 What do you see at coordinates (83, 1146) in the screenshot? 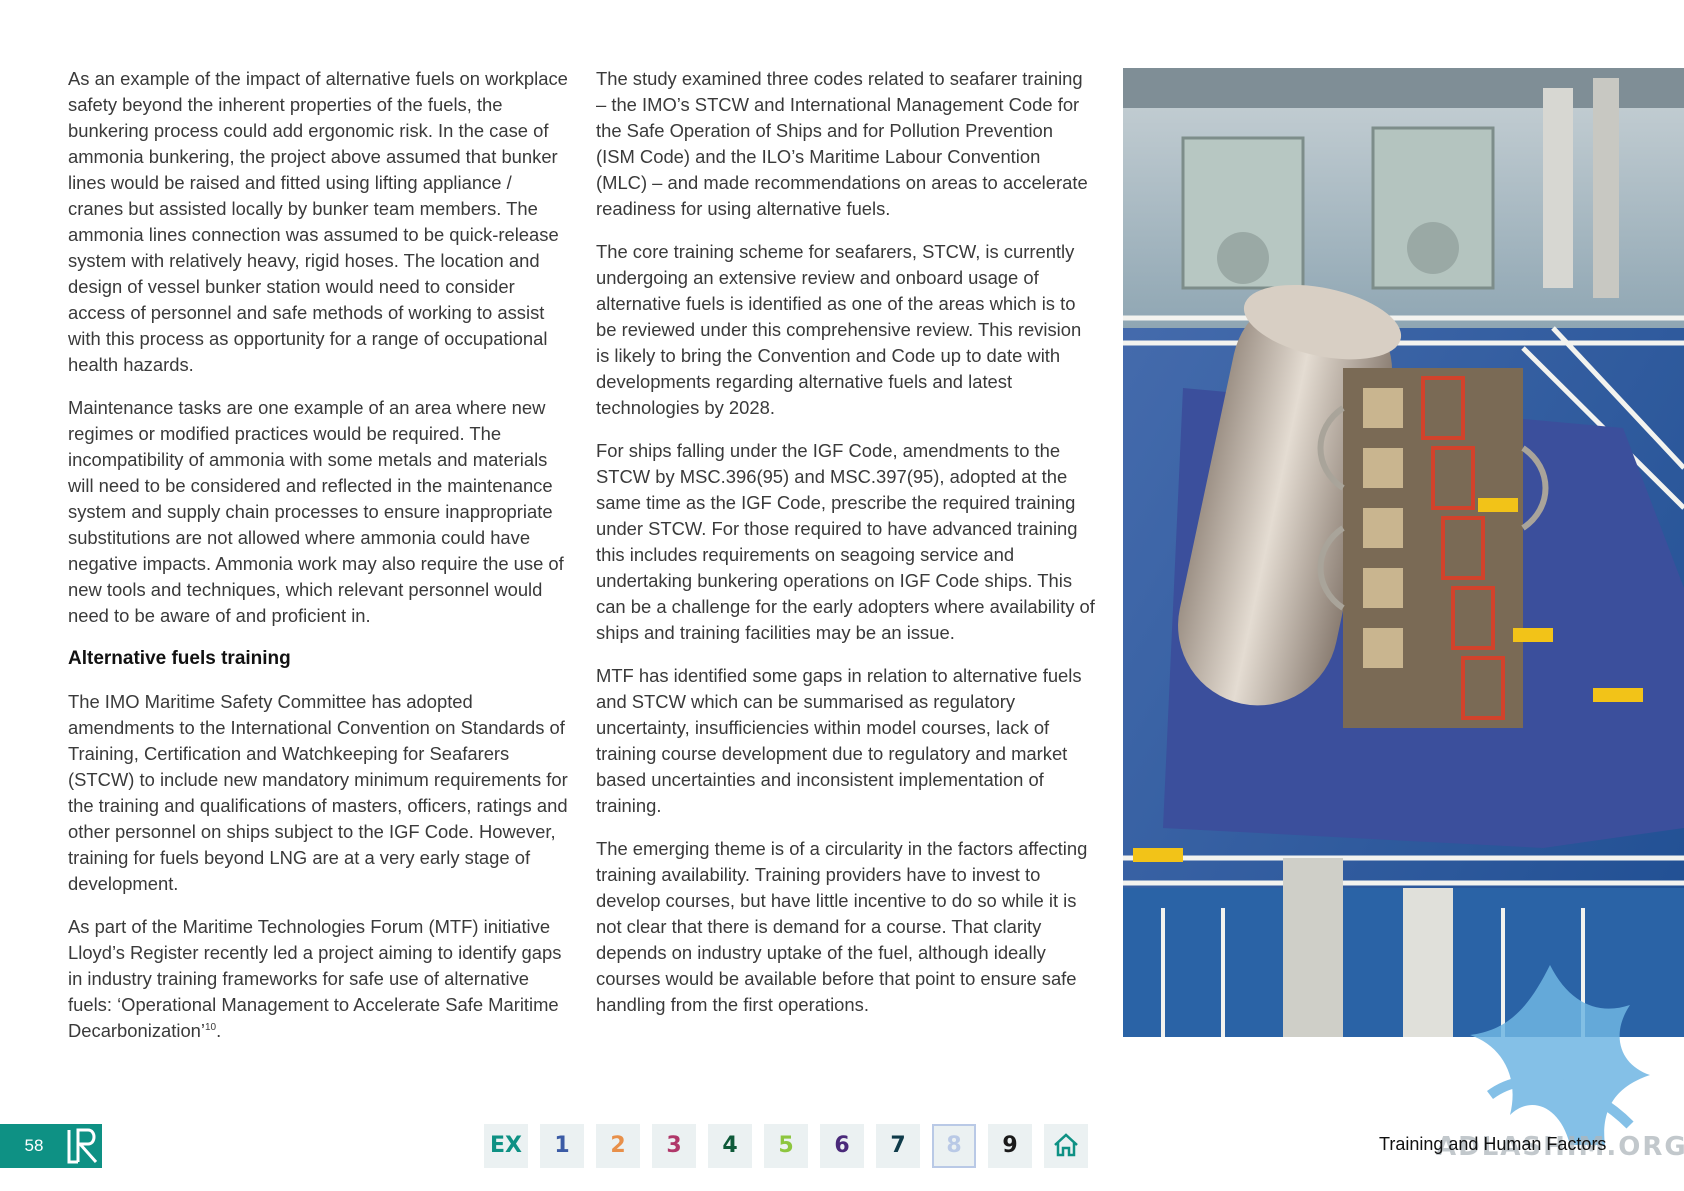
I see `lr-logo-icon` at bounding box center [83, 1146].